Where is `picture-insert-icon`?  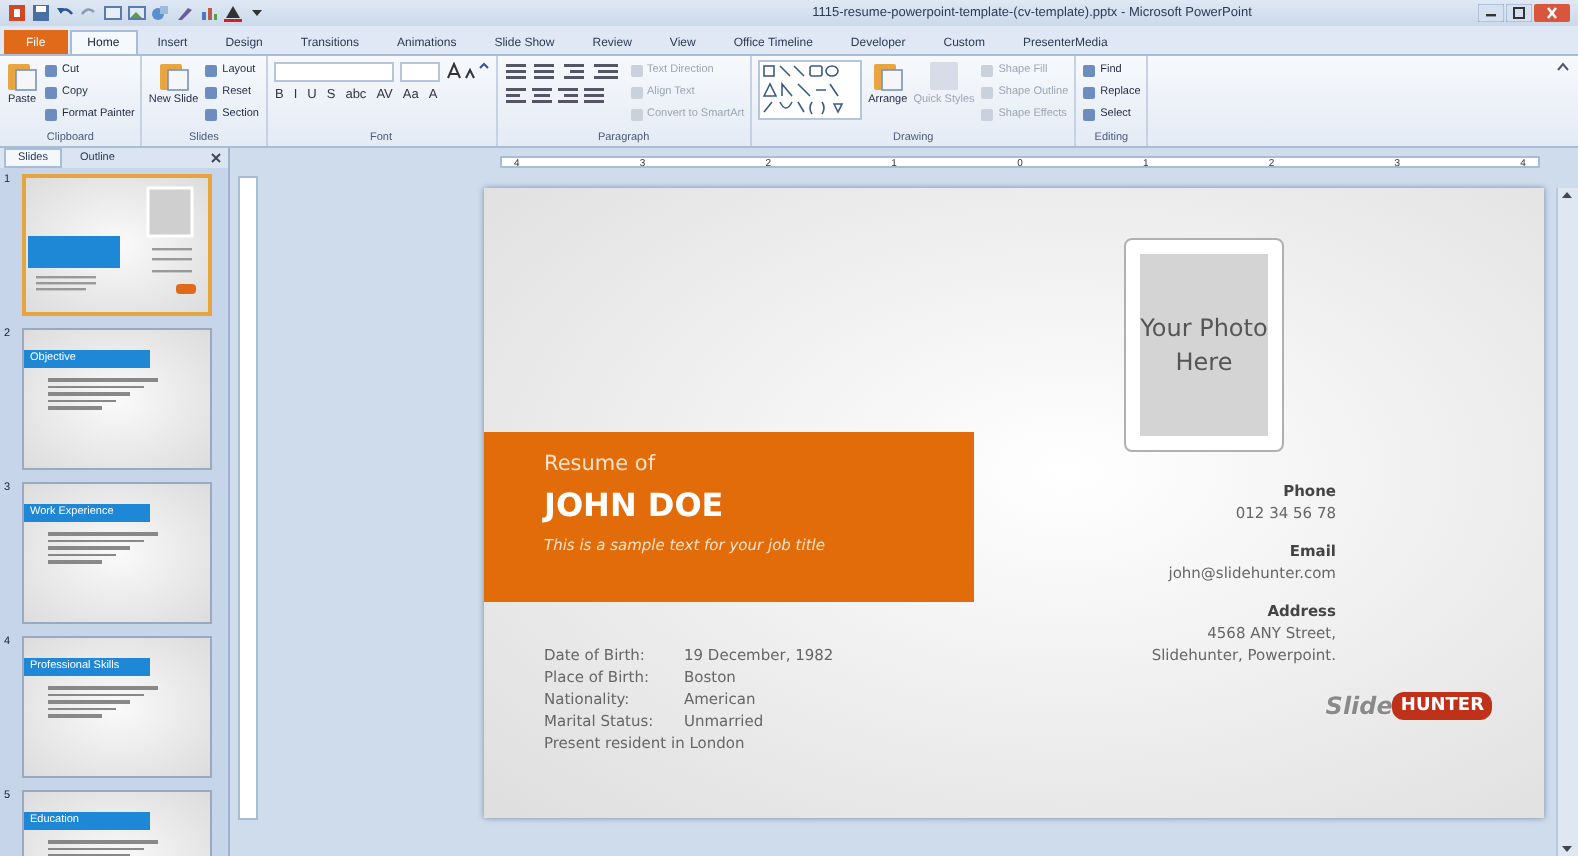
picture-insert-icon is located at coordinates (137, 13).